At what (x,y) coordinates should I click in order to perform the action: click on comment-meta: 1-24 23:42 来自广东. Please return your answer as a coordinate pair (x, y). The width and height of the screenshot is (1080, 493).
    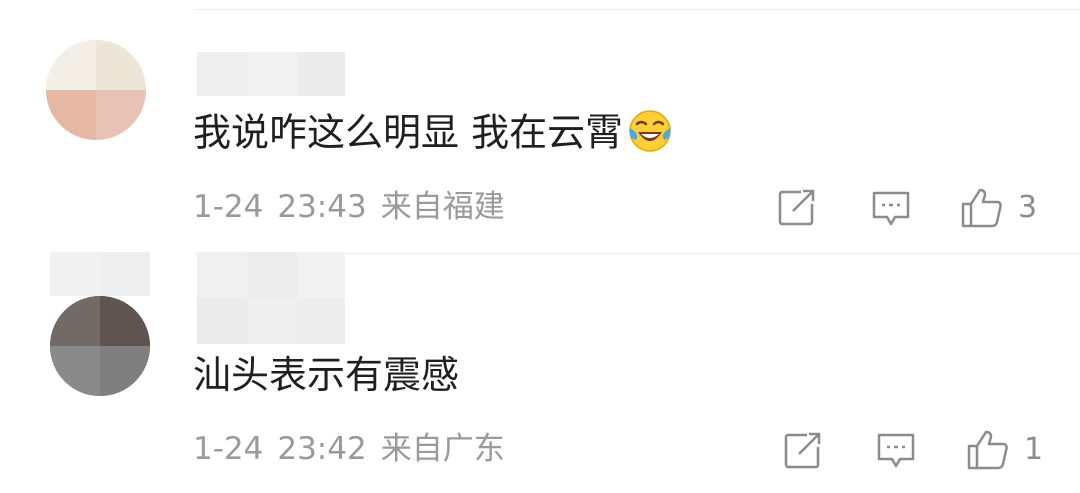
    Looking at the image, I should click on (356, 449).